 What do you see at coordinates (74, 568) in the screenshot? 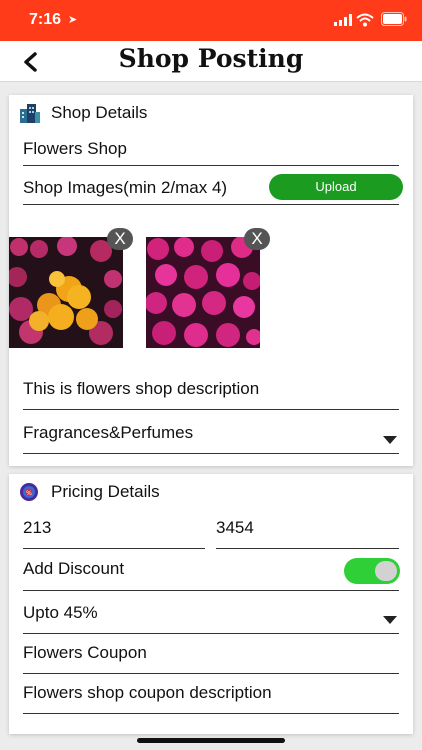
I see `add-discount-label: Add Discount` at bounding box center [74, 568].